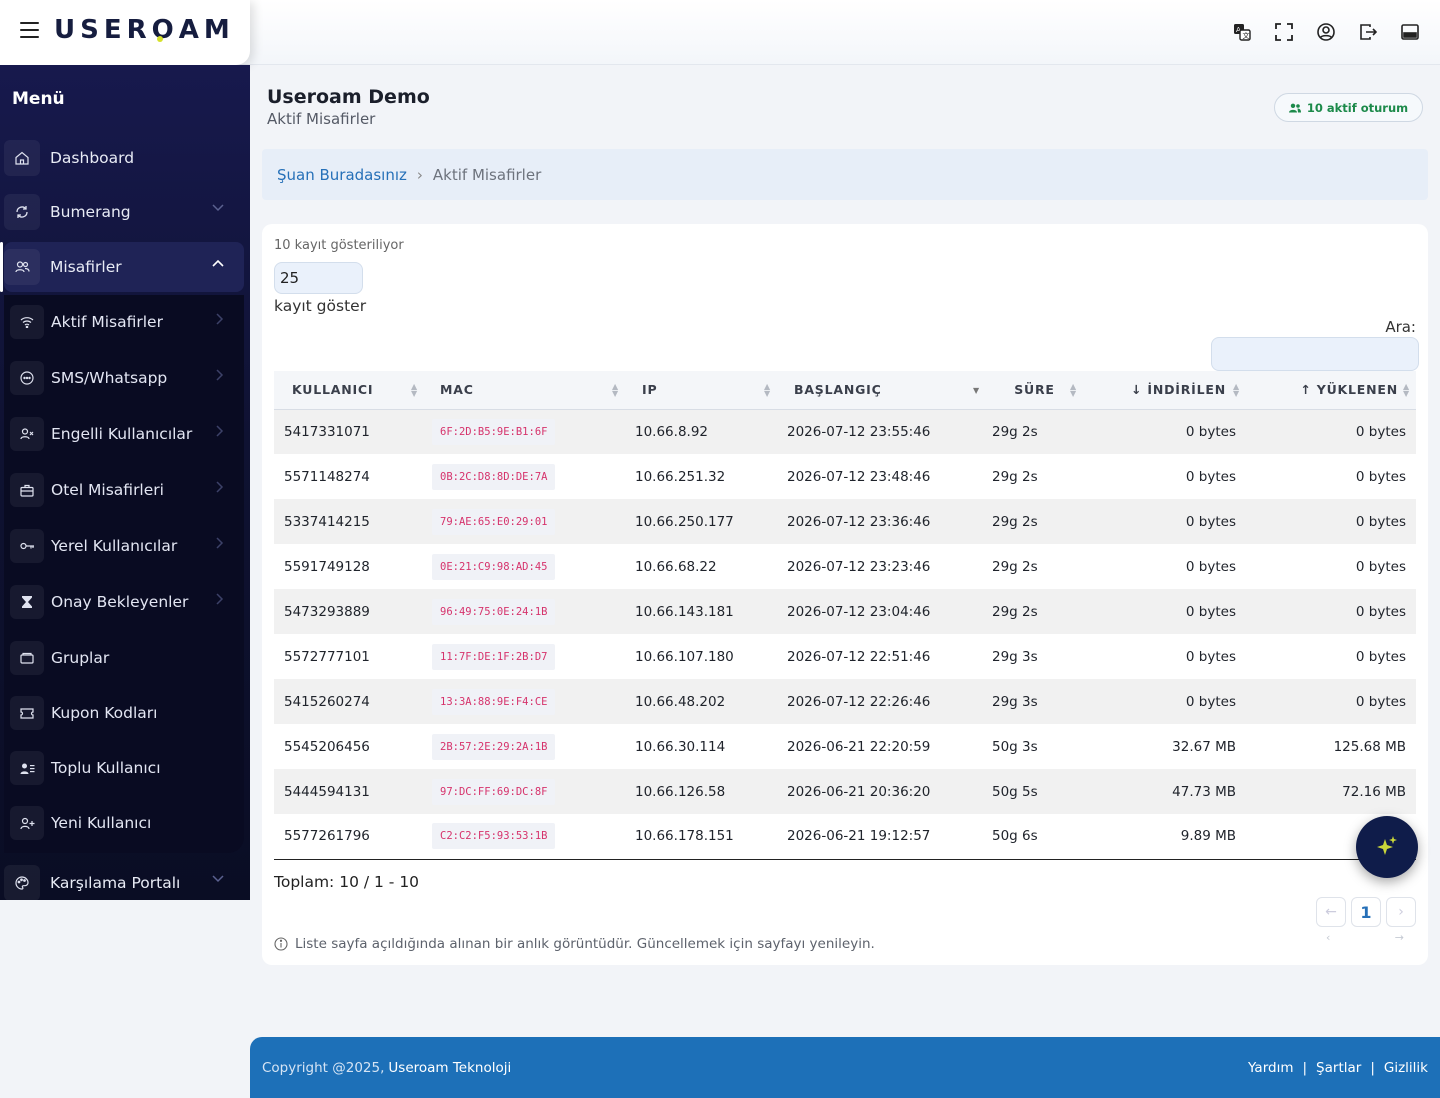 The width and height of the screenshot is (1440, 1098). Describe the element at coordinates (1164, 390) in the screenshot. I see `column-header-indirilen: ↓ İNDİRİLEN ▲ ▼` at that location.